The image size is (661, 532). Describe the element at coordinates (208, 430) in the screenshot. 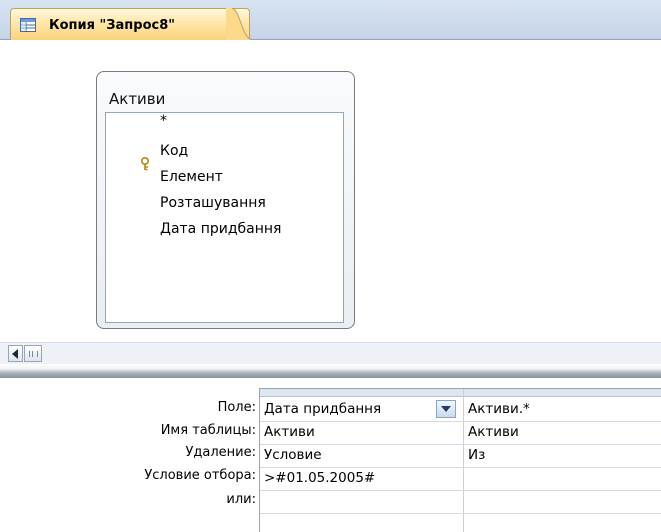

I see `row-label-table: Имя таблицы:` at that location.